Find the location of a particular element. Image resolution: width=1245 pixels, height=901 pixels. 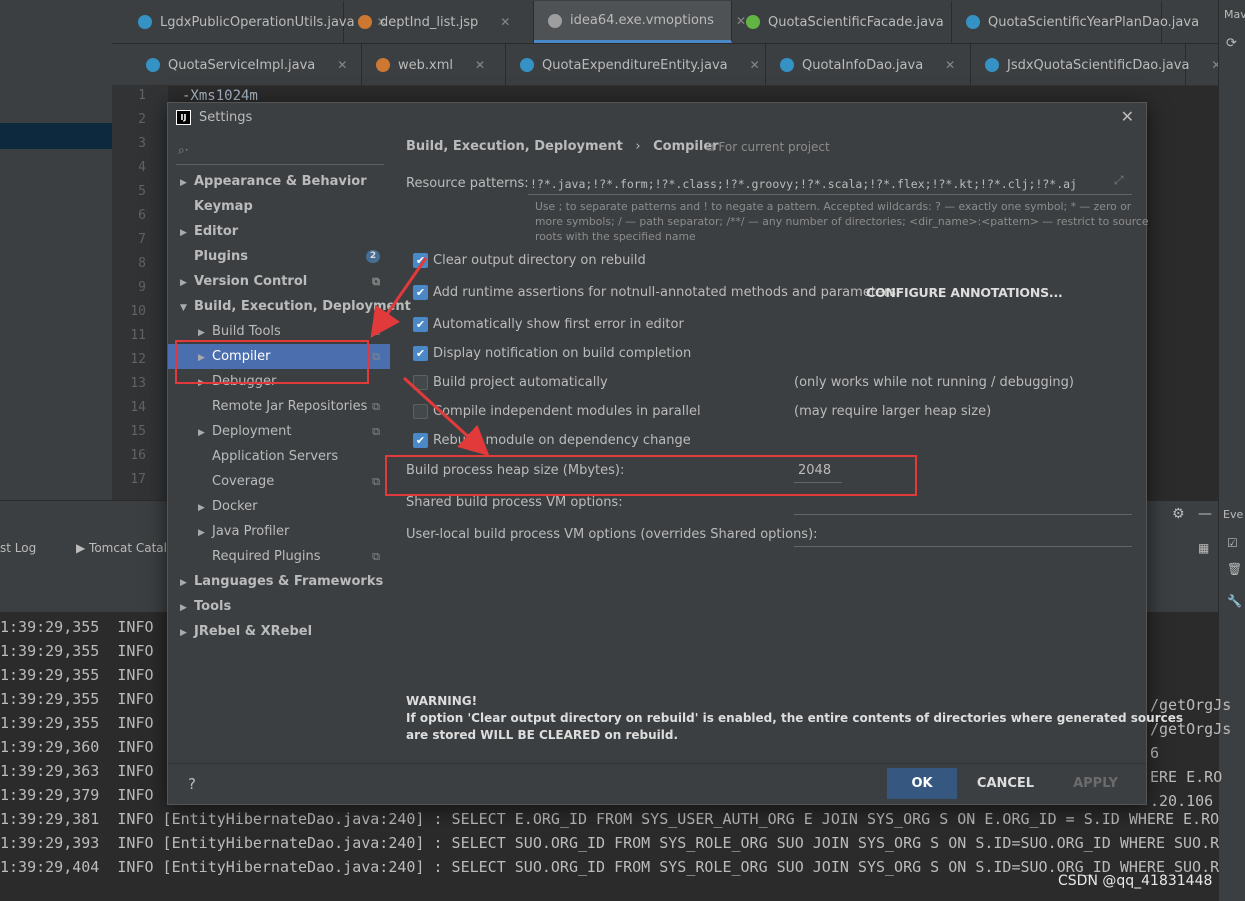

watermark: CSDN @qq_41831448 is located at coordinates (1135, 881).